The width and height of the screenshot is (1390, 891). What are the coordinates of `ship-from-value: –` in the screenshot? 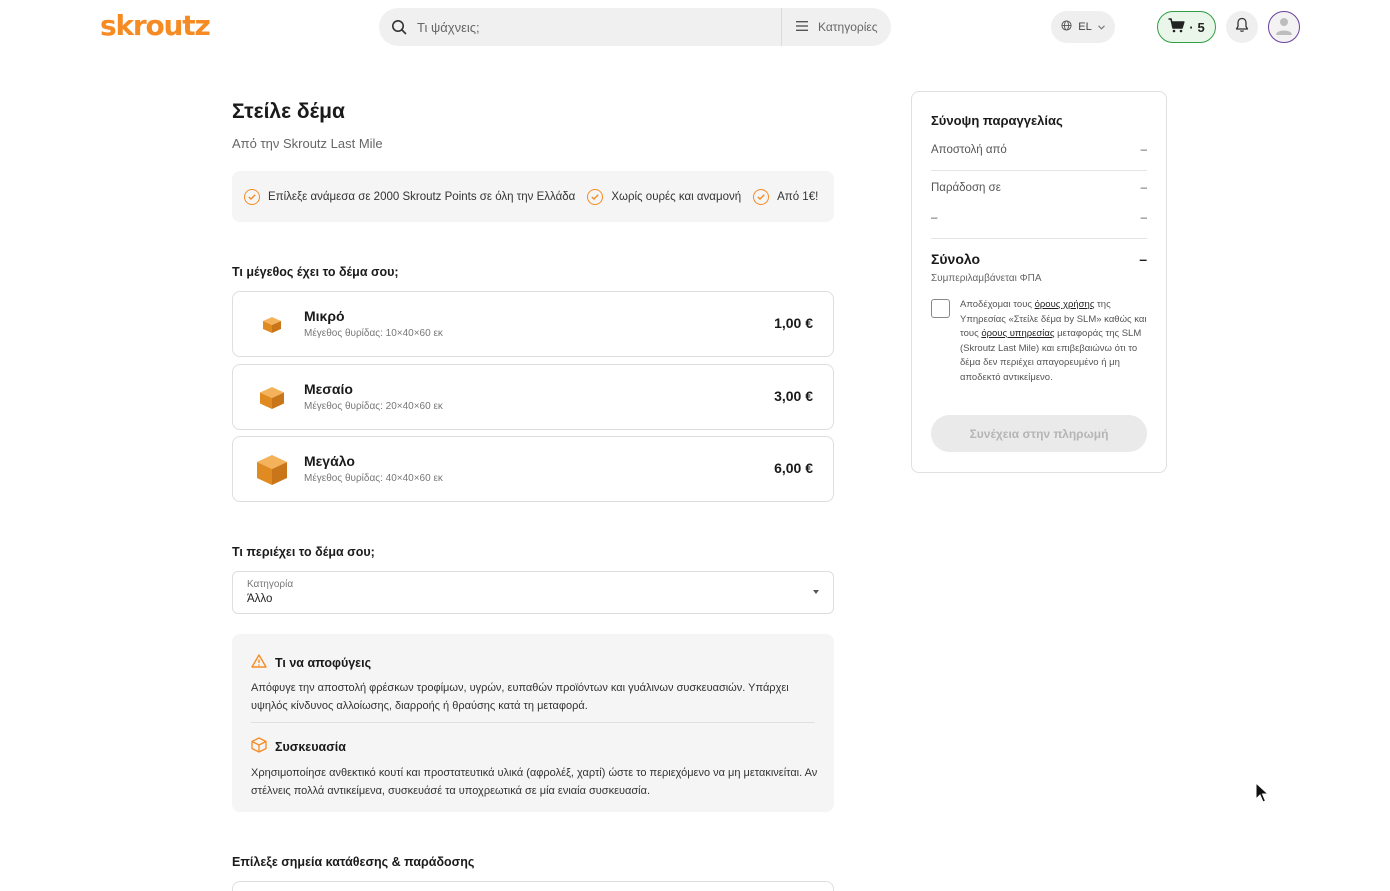 It's located at (1143, 150).